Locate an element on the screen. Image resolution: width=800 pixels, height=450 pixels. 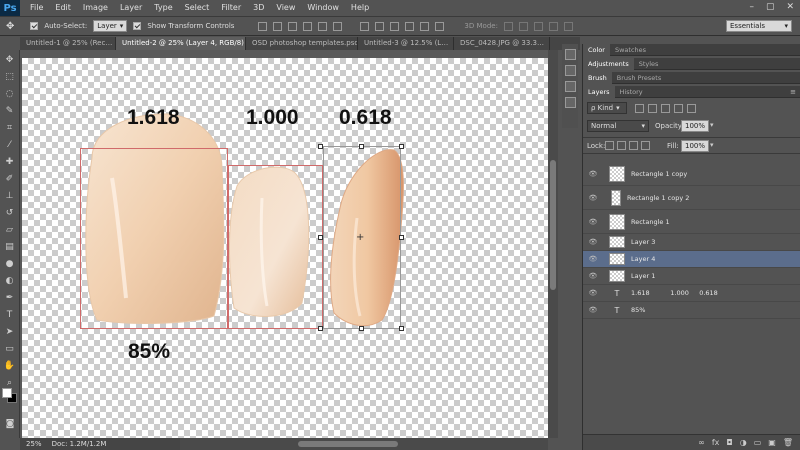
eraser-icon: ▱ is located at coordinates (10, 230).